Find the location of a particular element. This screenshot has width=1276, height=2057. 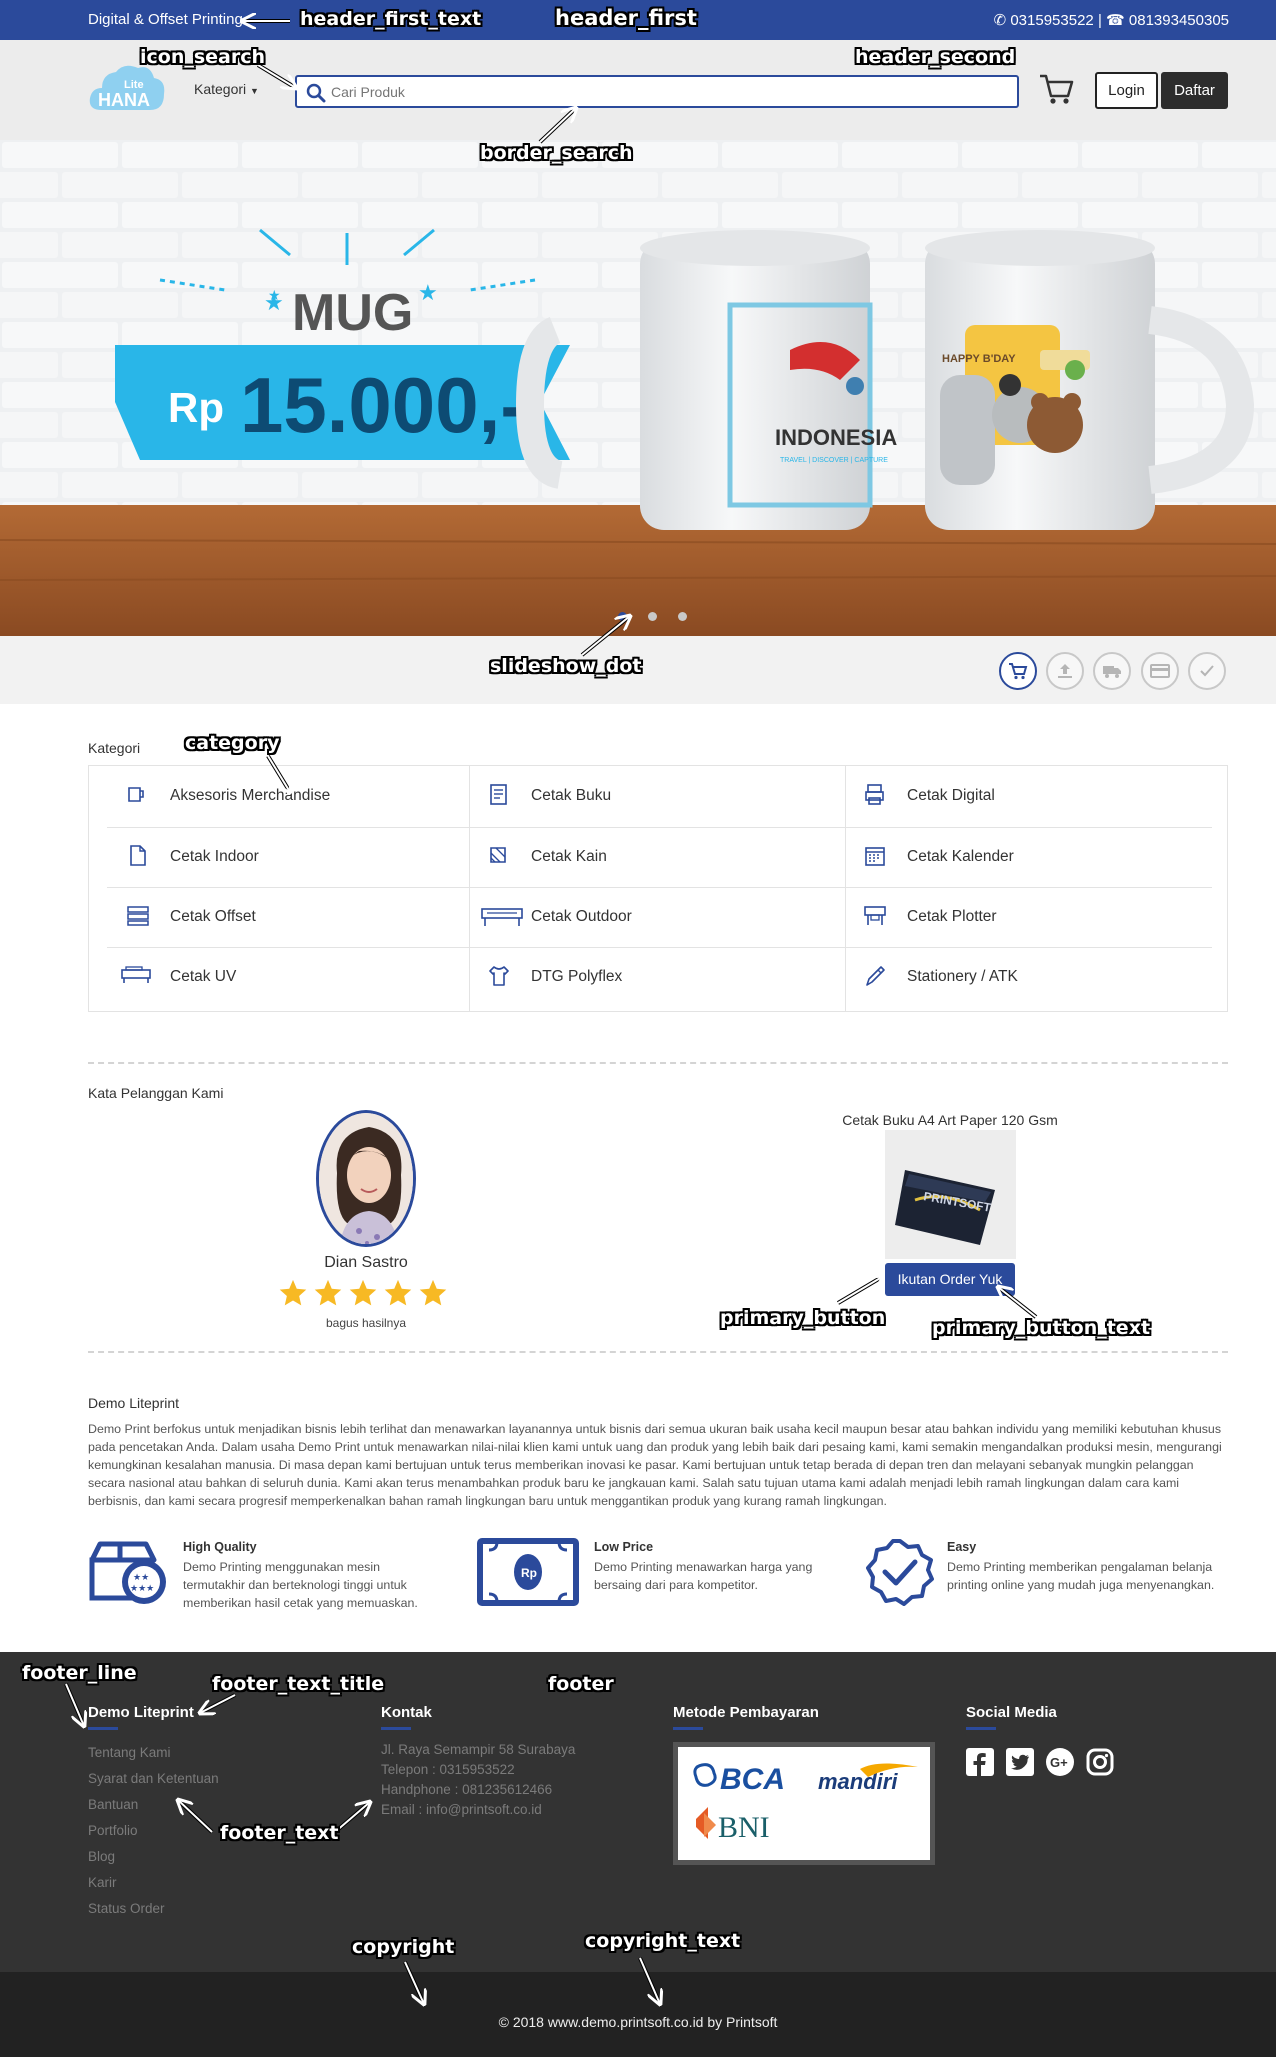

register-button: Daftar is located at coordinates (1194, 90).